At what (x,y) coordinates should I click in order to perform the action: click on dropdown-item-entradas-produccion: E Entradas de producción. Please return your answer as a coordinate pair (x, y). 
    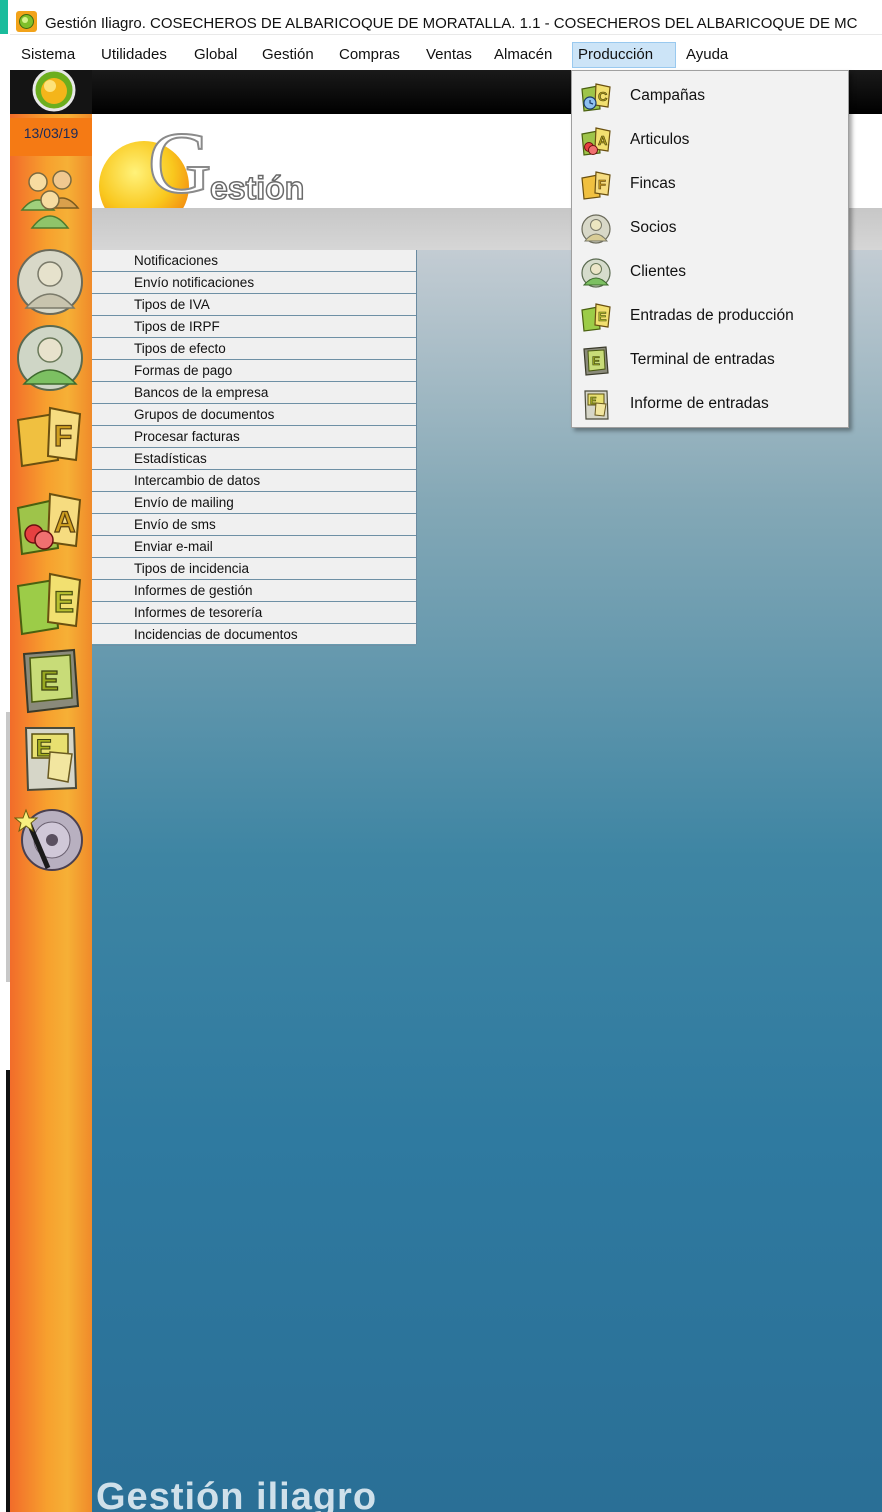
    Looking at the image, I should click on (710, 317).